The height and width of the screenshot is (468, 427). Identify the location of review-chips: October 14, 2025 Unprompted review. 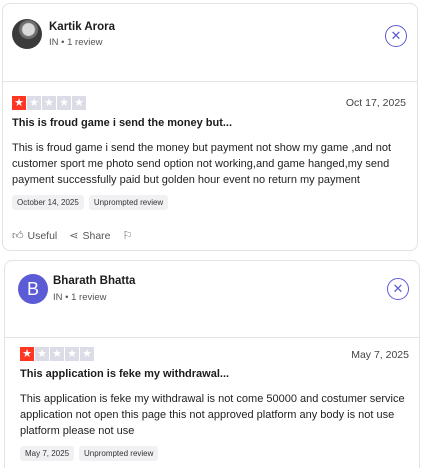
(90, 202).